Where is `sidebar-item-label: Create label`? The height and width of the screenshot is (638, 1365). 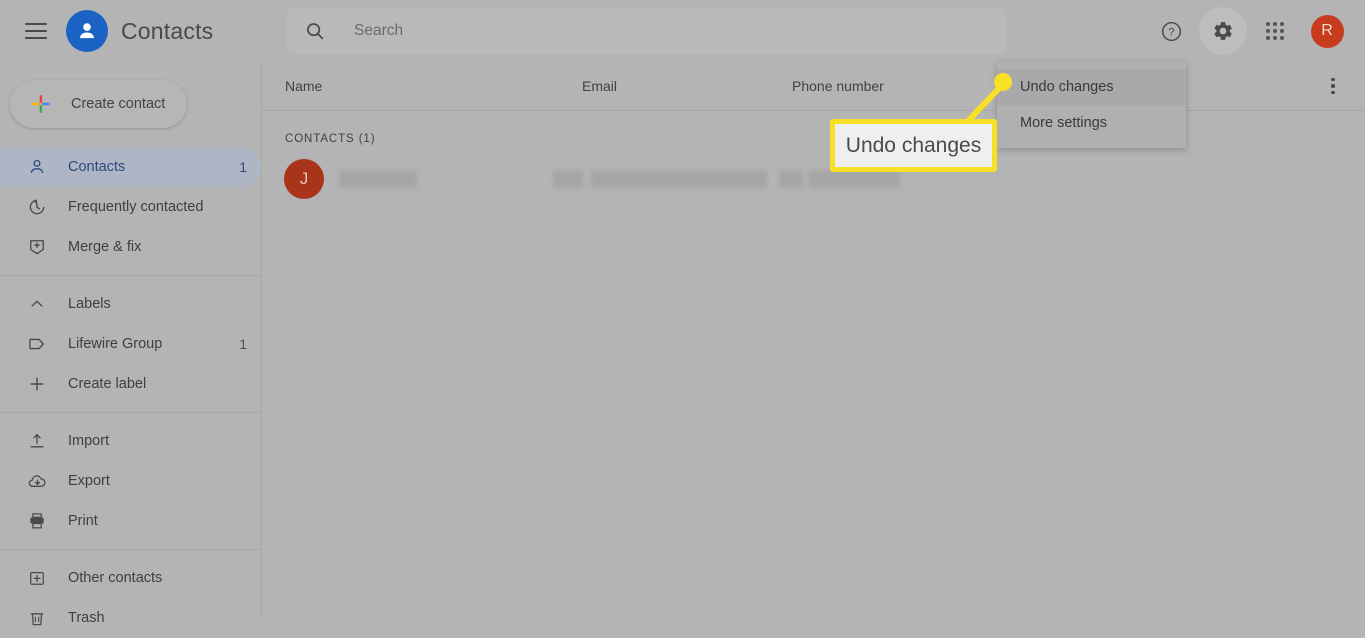
sidebar-item-label: Create label is located at coordinates (107, 384).